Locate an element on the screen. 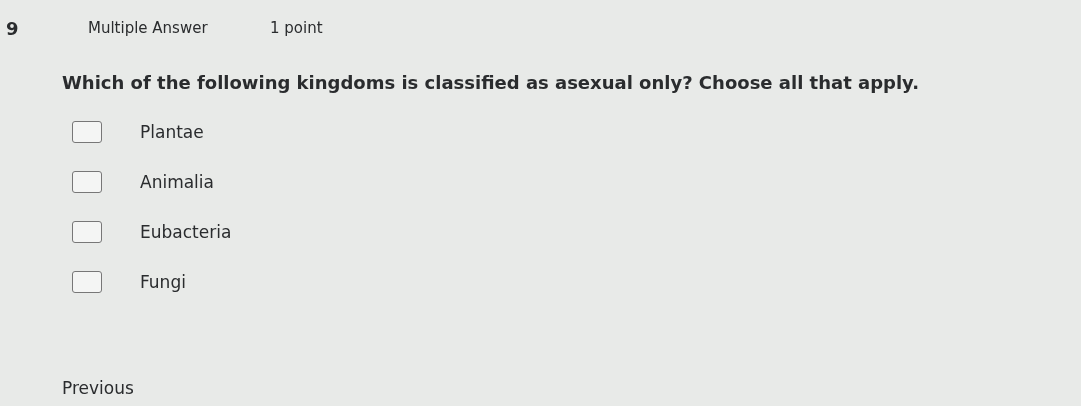 The width and height of the screenshot is (1081, 406). question-points: 1 point is located at coordinates (296, 28).